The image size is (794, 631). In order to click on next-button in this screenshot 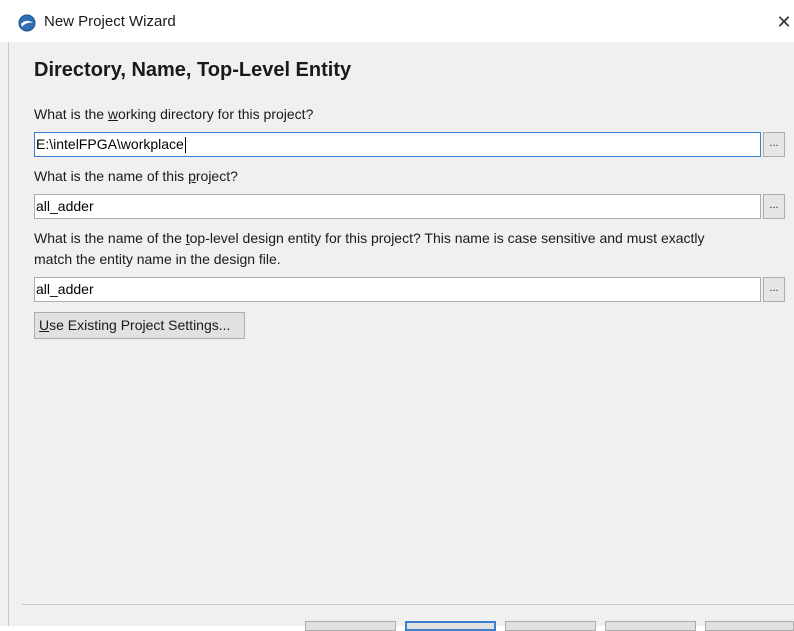, I will do `click(450, 626)`.